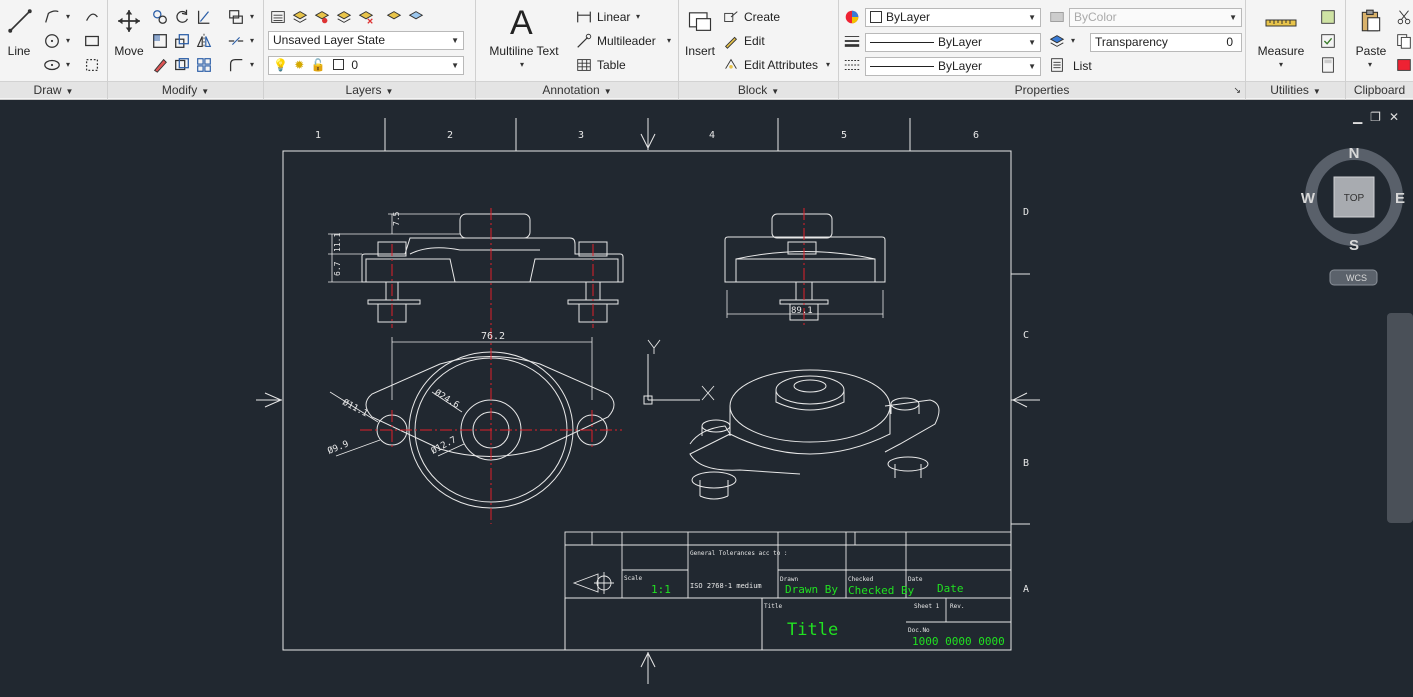  What do you see at coordinates (1082, 66) in the screenshot?
I see `list-button: List` at bounding box center [1082, 66].